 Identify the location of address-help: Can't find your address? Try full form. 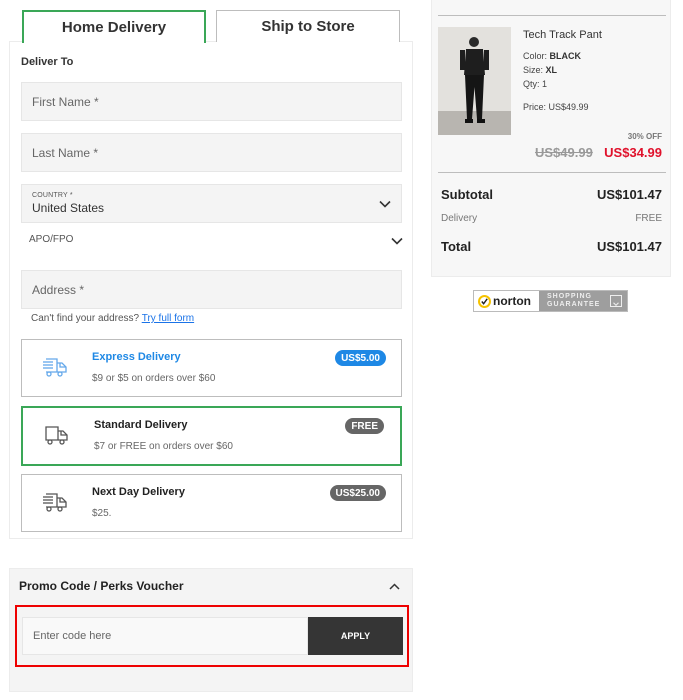
(112, 318).